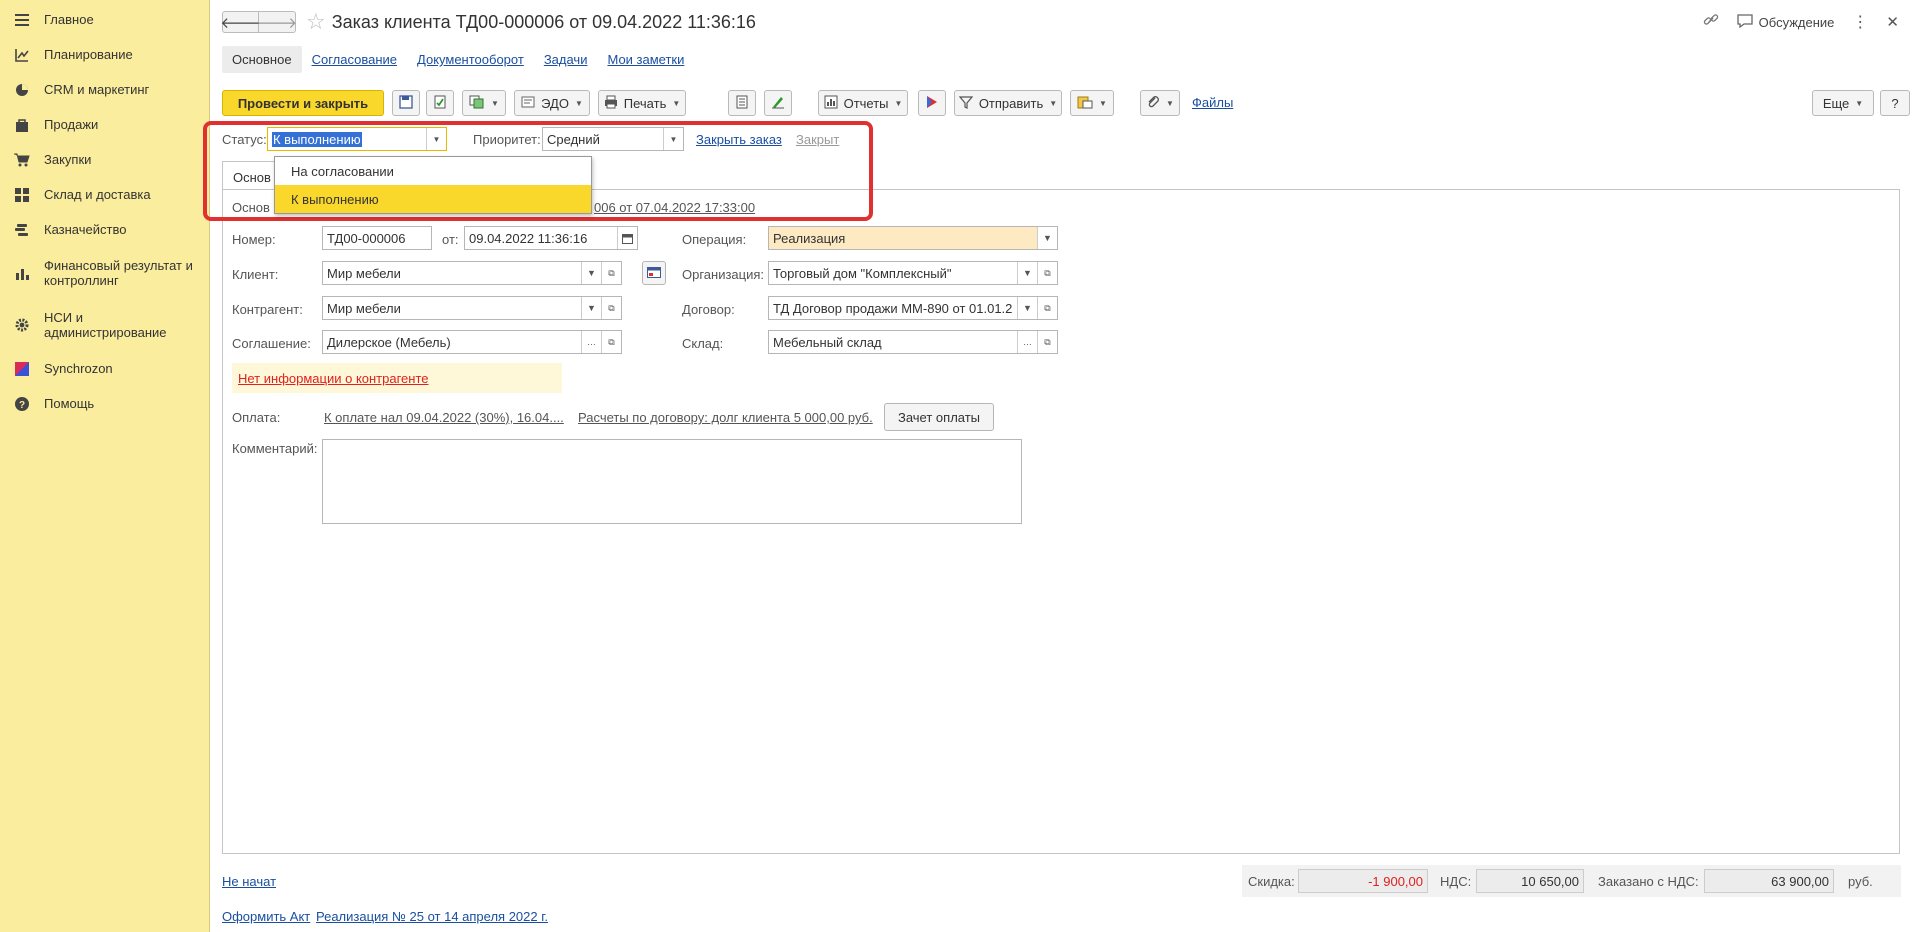 The image size is (1915, 932). Describe the element at coordinates (863, 103) in the screenshot. I see `reports-button: Отчеты ▼` at that location.